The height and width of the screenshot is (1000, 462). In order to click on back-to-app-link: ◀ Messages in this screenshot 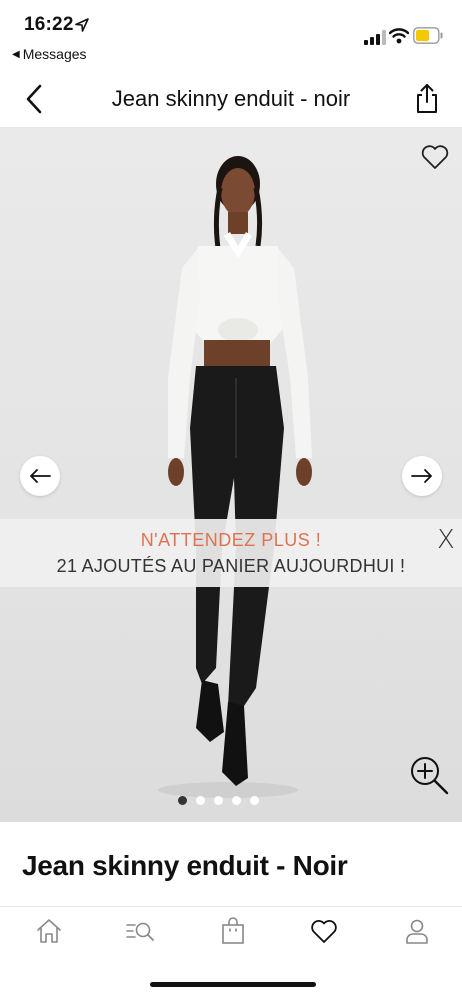, I will do `click(49, 54)`.